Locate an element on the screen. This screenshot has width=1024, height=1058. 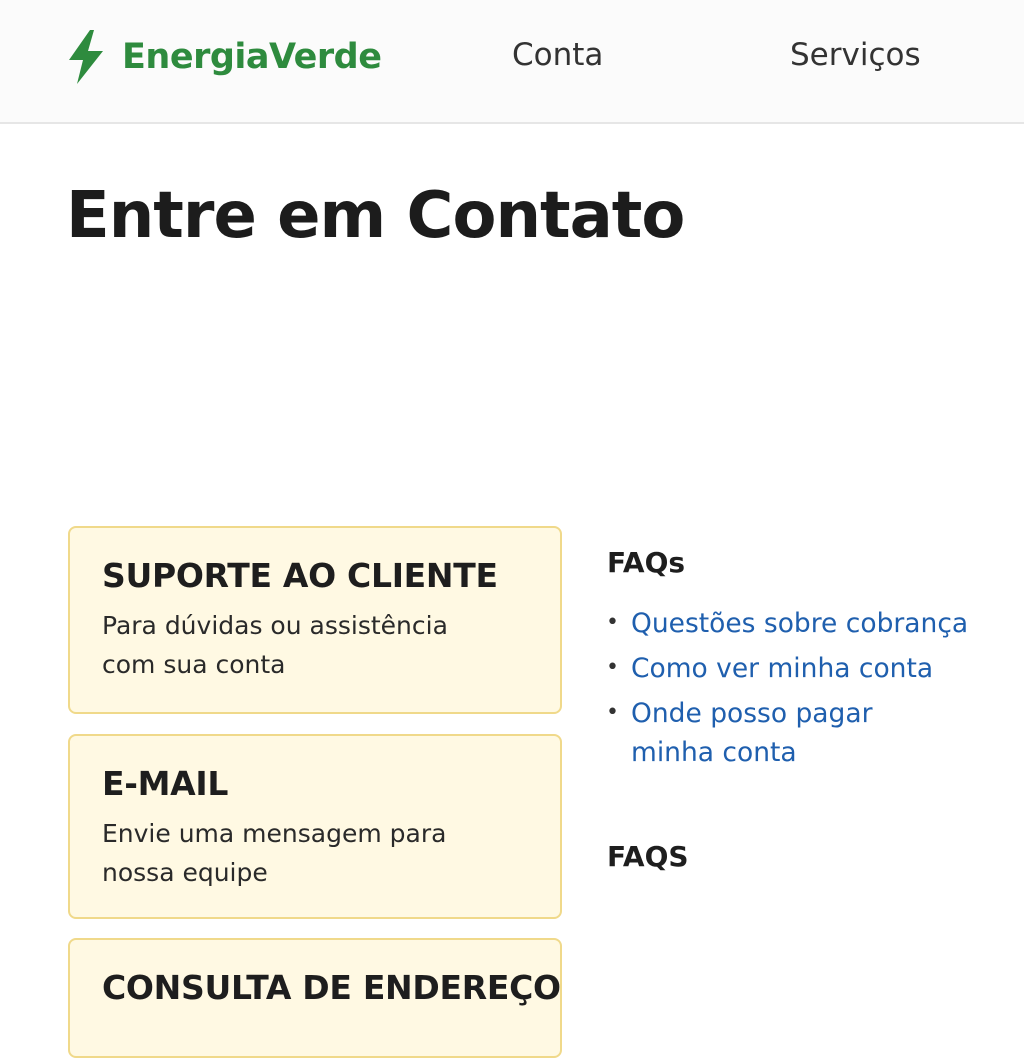
nav-conta: Conta is located at coordinates (557, 55).